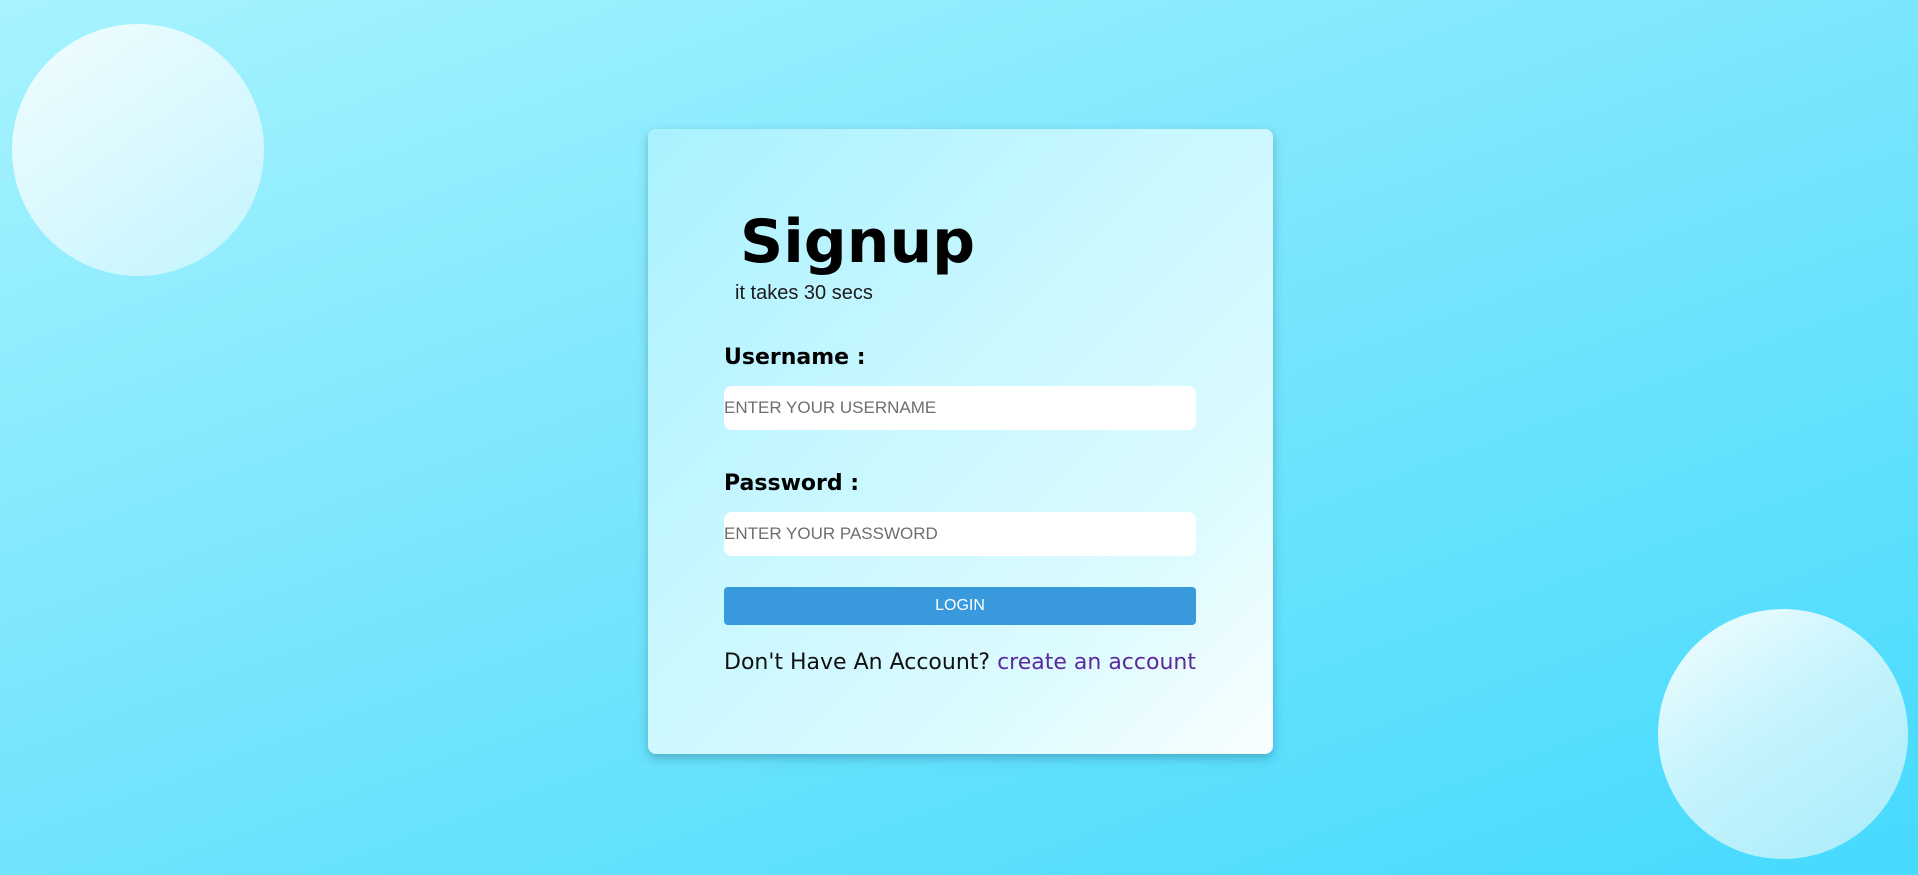  I want to click on page-subtitle: it takes 30 secs, so click(804, 293).